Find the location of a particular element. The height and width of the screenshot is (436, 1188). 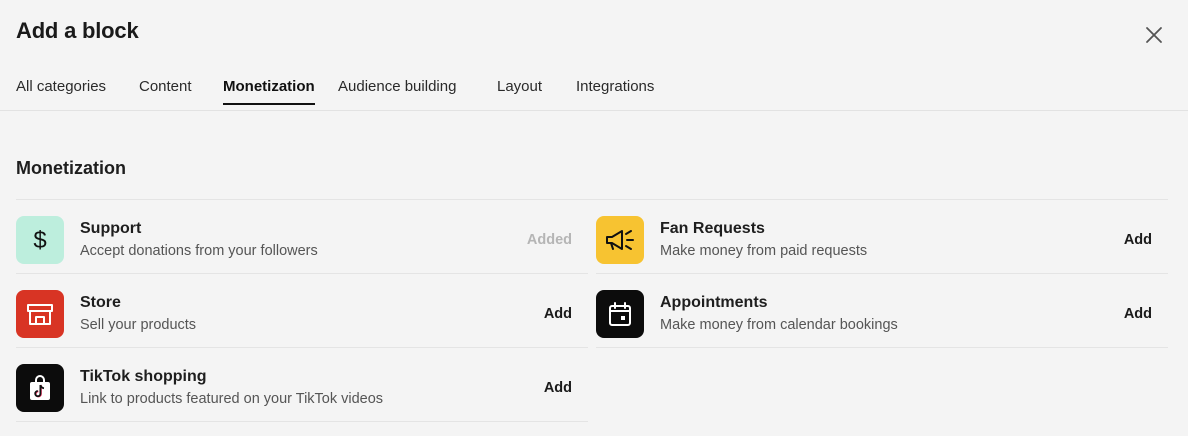

close-icon is located at coordinates (1154, 35).